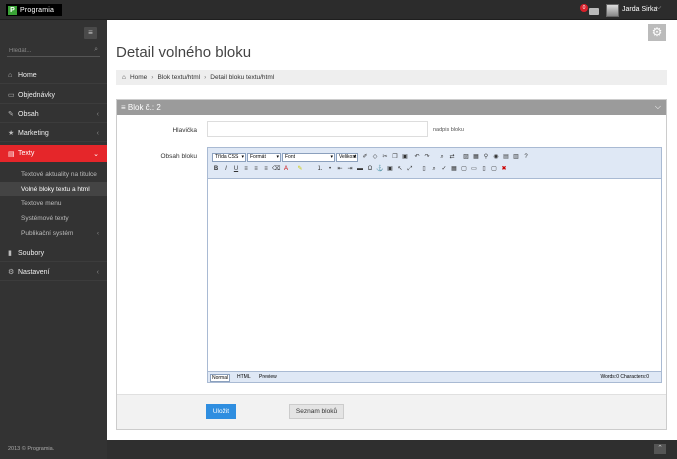 The width and height of the screenshot is (677, 459). What do you see at coordinates (317, 129) in the screenshot?
I see `heading-input` at bounding box center [317, 129].